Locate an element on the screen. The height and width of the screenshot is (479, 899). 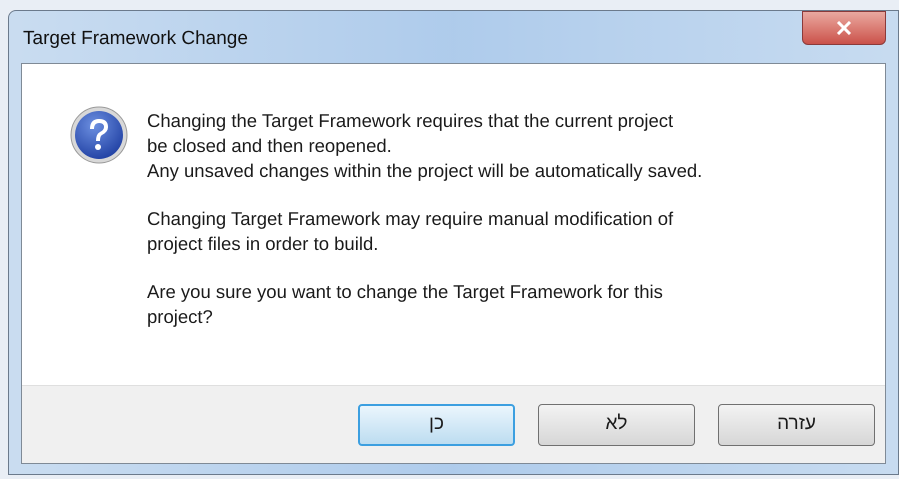
message-text: Changing the Target Framework requires that the current project be closed and then reopened. Any unsaved changes within the project will be automatically saved. is located at coordinates (424, 146).